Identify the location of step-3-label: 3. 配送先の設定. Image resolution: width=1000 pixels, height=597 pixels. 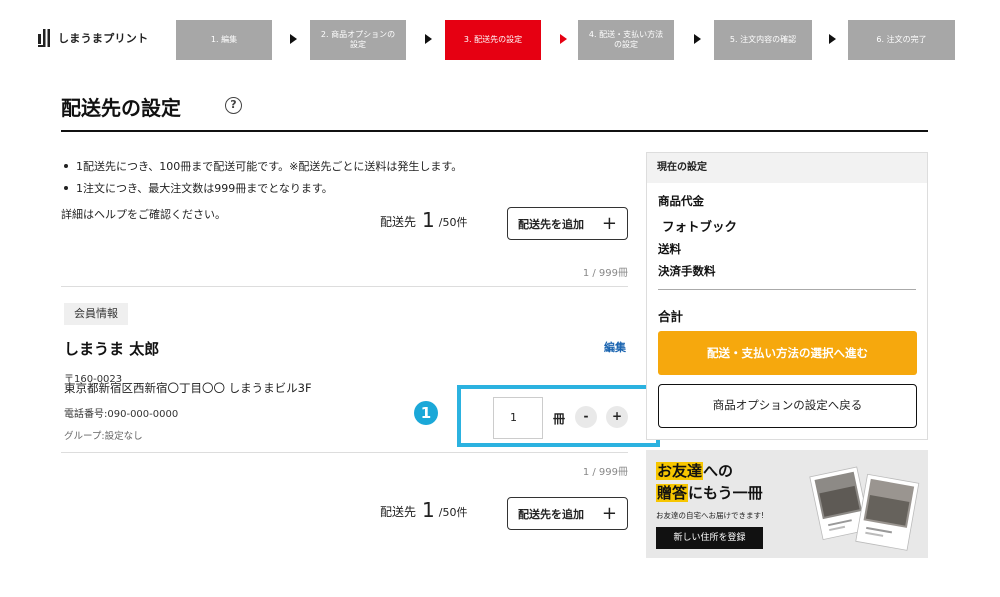
(493, 39).